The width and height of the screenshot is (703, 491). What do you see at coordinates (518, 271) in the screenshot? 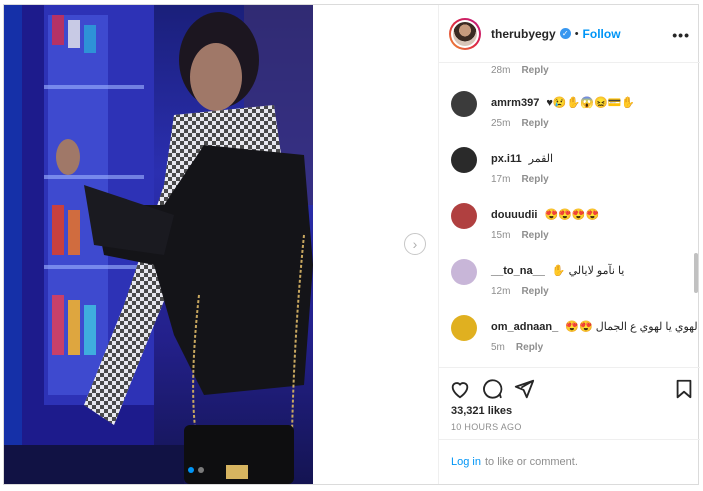
I see `comment-username: __to_na__` at bounding box center [518, 271].